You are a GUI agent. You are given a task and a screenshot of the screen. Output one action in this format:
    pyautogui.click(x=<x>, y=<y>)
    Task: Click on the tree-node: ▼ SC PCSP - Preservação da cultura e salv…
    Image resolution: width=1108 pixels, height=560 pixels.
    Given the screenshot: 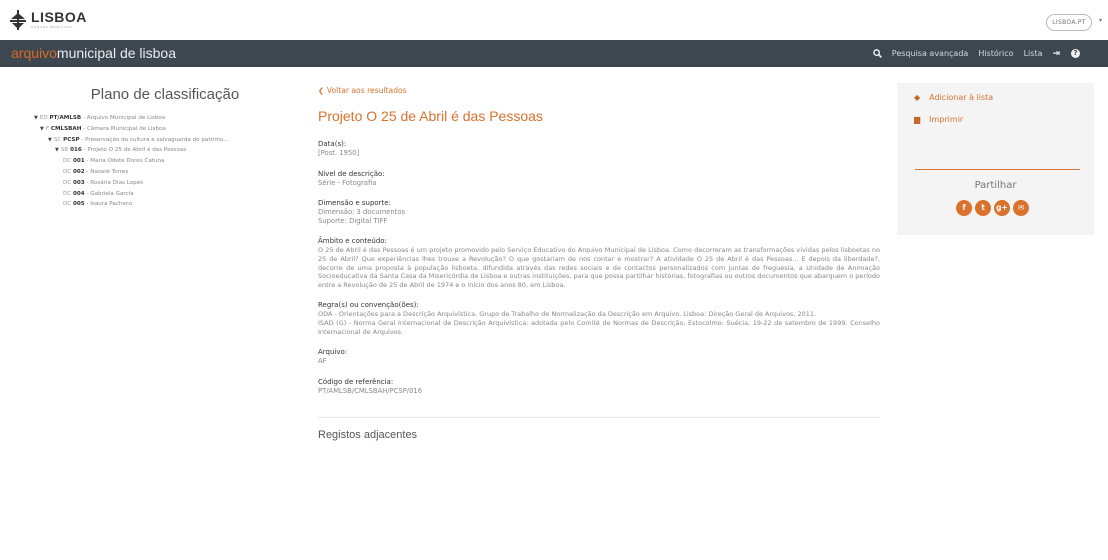 What is the action you would take?
    pyautogui.click(x=155, y=140)
    